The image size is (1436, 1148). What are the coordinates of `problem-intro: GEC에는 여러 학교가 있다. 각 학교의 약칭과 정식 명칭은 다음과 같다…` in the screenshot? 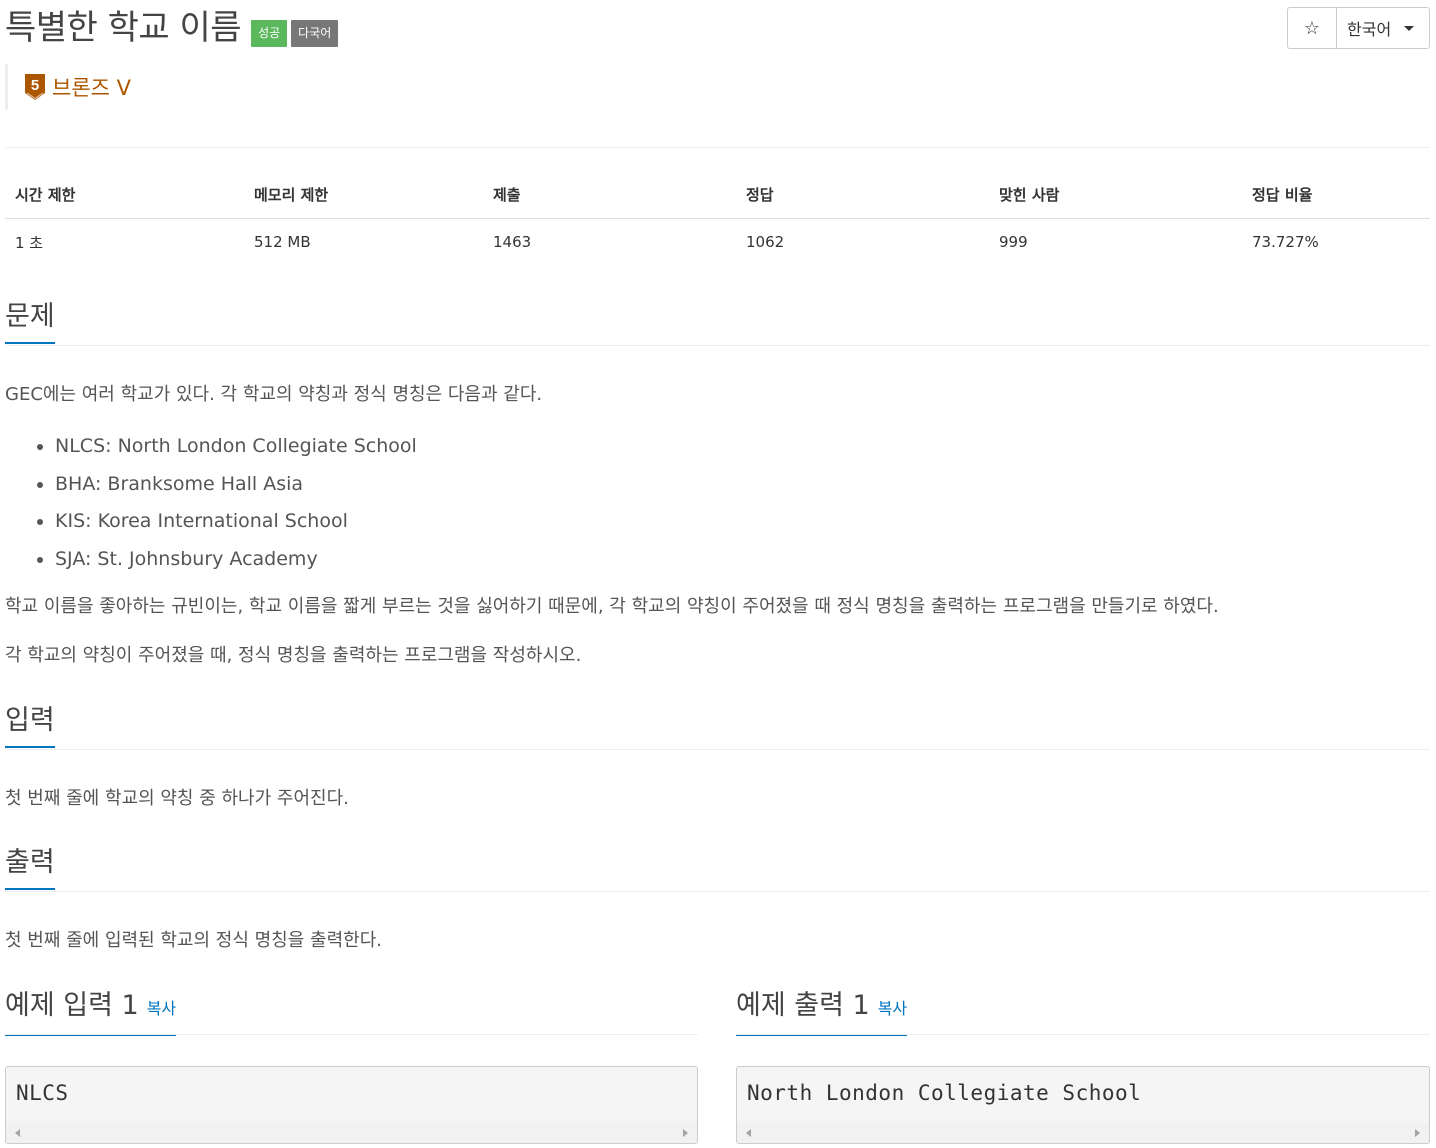 It's located at (274, 394).